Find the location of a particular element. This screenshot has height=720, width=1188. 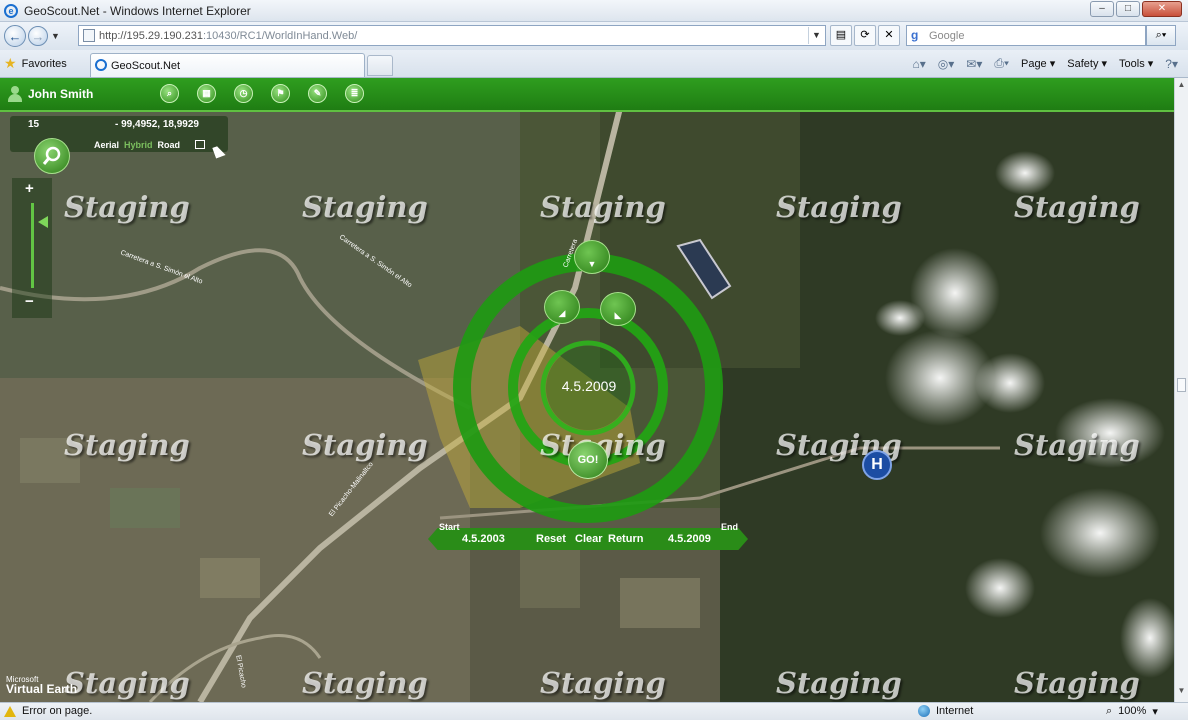

maximize-button: □ is located at coordinates (1128, 9).